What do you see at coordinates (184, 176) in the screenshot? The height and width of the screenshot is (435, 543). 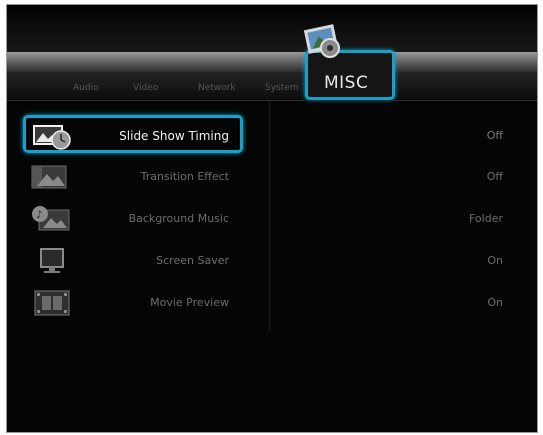 I see `setting-label: Transition Effect` at bounding box center [184, 176].